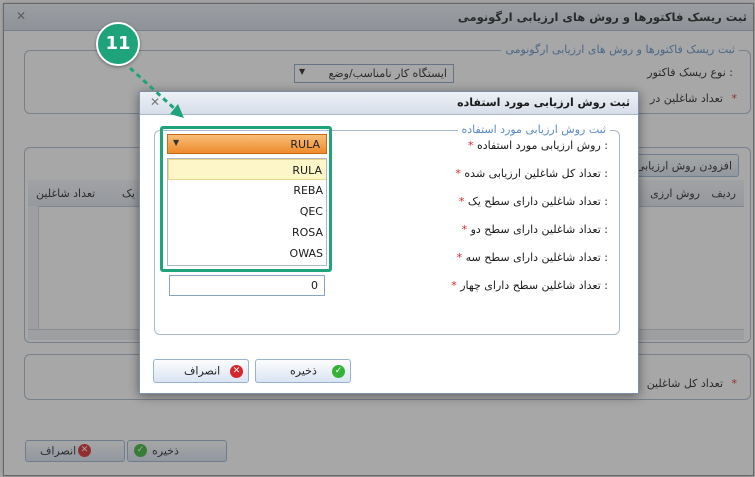 This screenshot has height=477, width=755. Describe the element at coordinates (247, 232) in the screenshot. I see `option-rosa: ROSA` at that location.